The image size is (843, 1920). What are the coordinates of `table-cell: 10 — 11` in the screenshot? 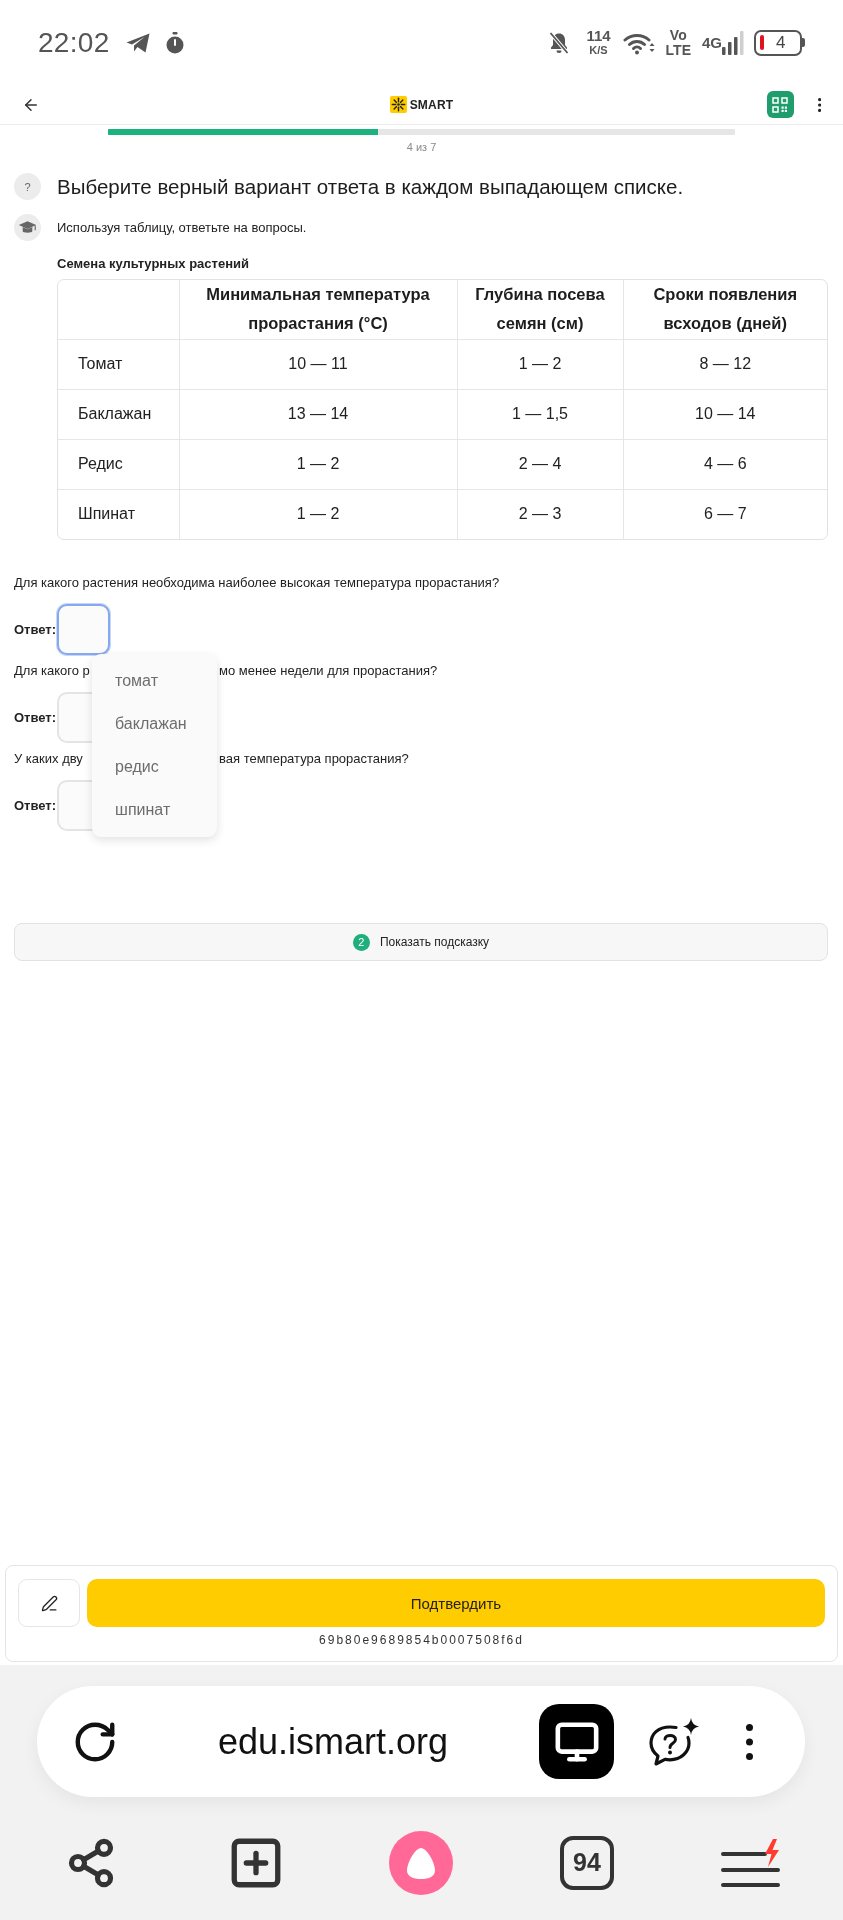 It's located at (318, 364).